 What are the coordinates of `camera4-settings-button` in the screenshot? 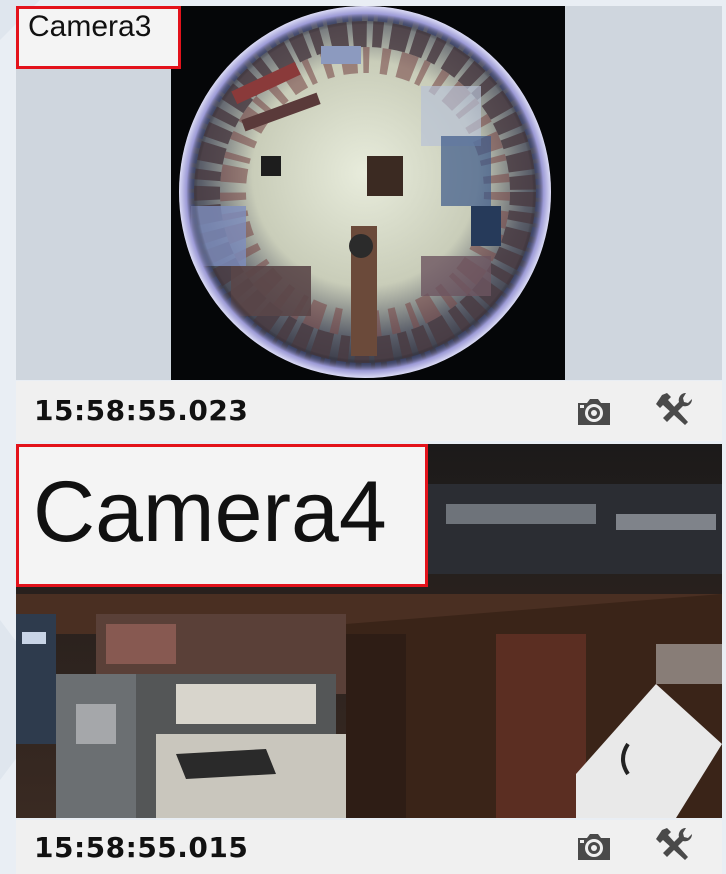 It's located at (676, 844).